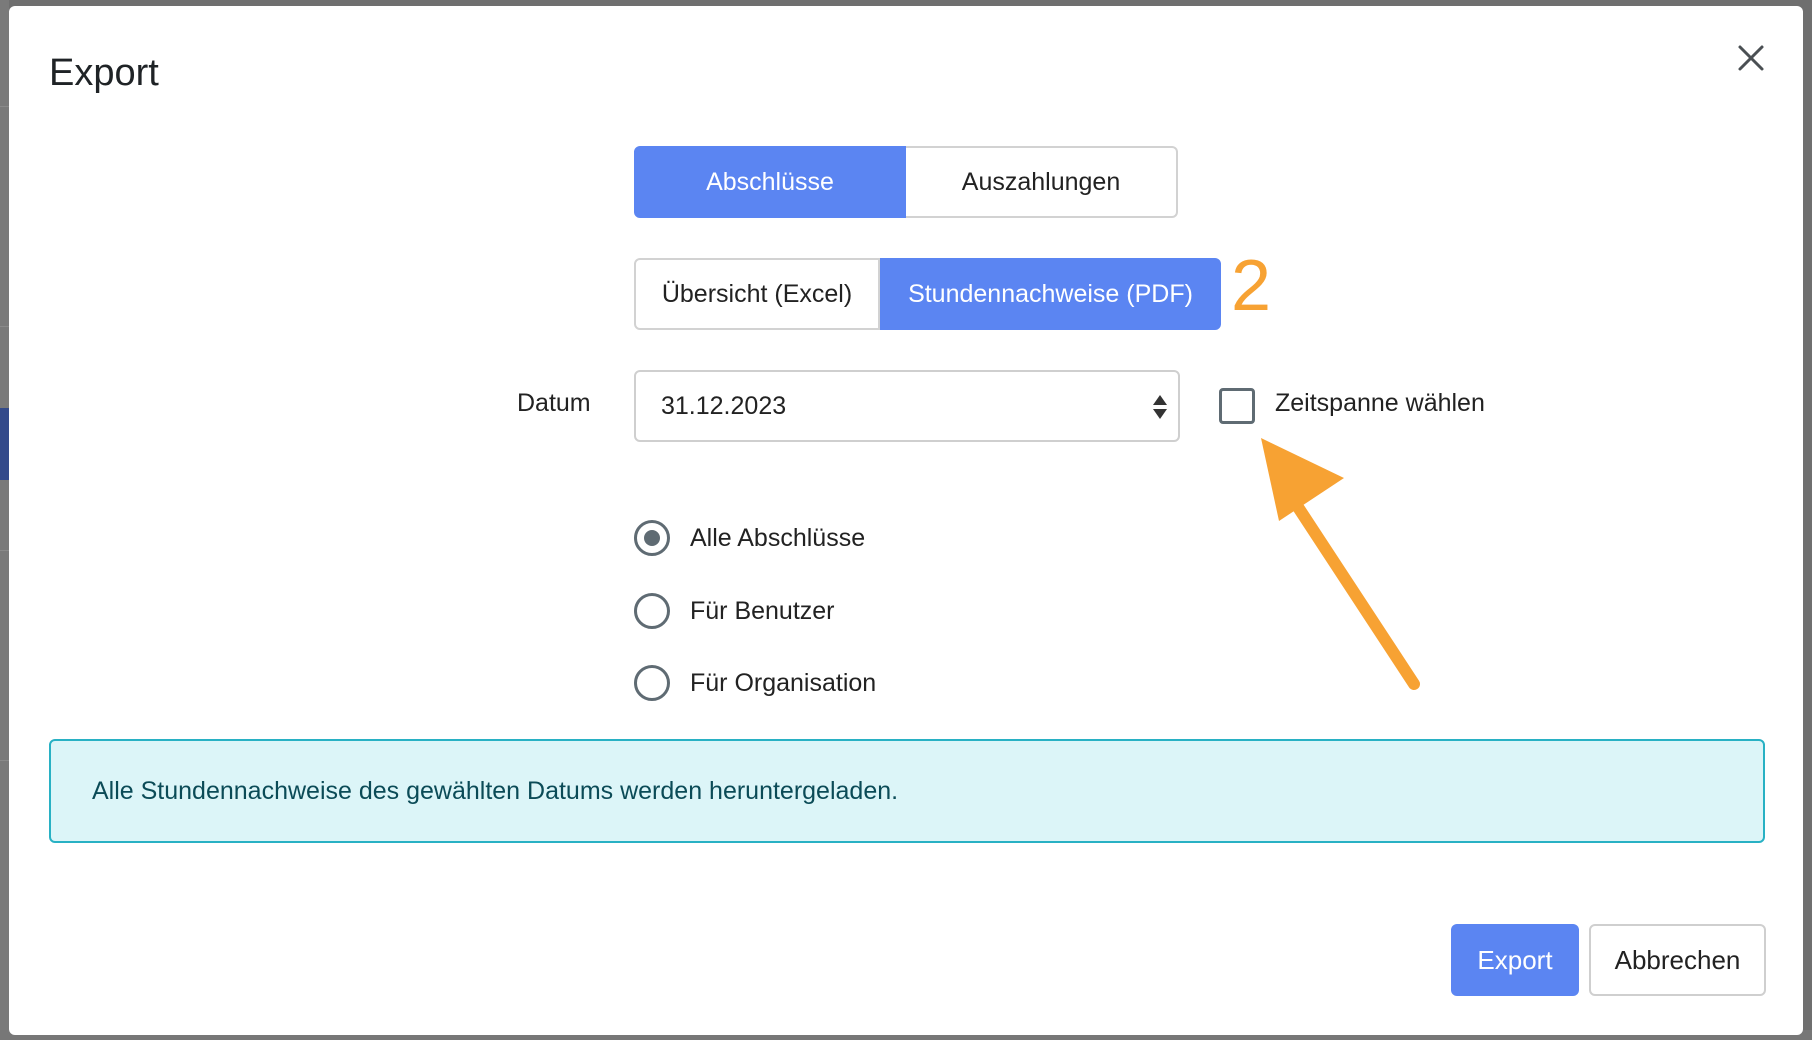 The height and width of the screenshot is (1040, 1812). I want to click on annotation-step-number: 2, so click(1251, 286).